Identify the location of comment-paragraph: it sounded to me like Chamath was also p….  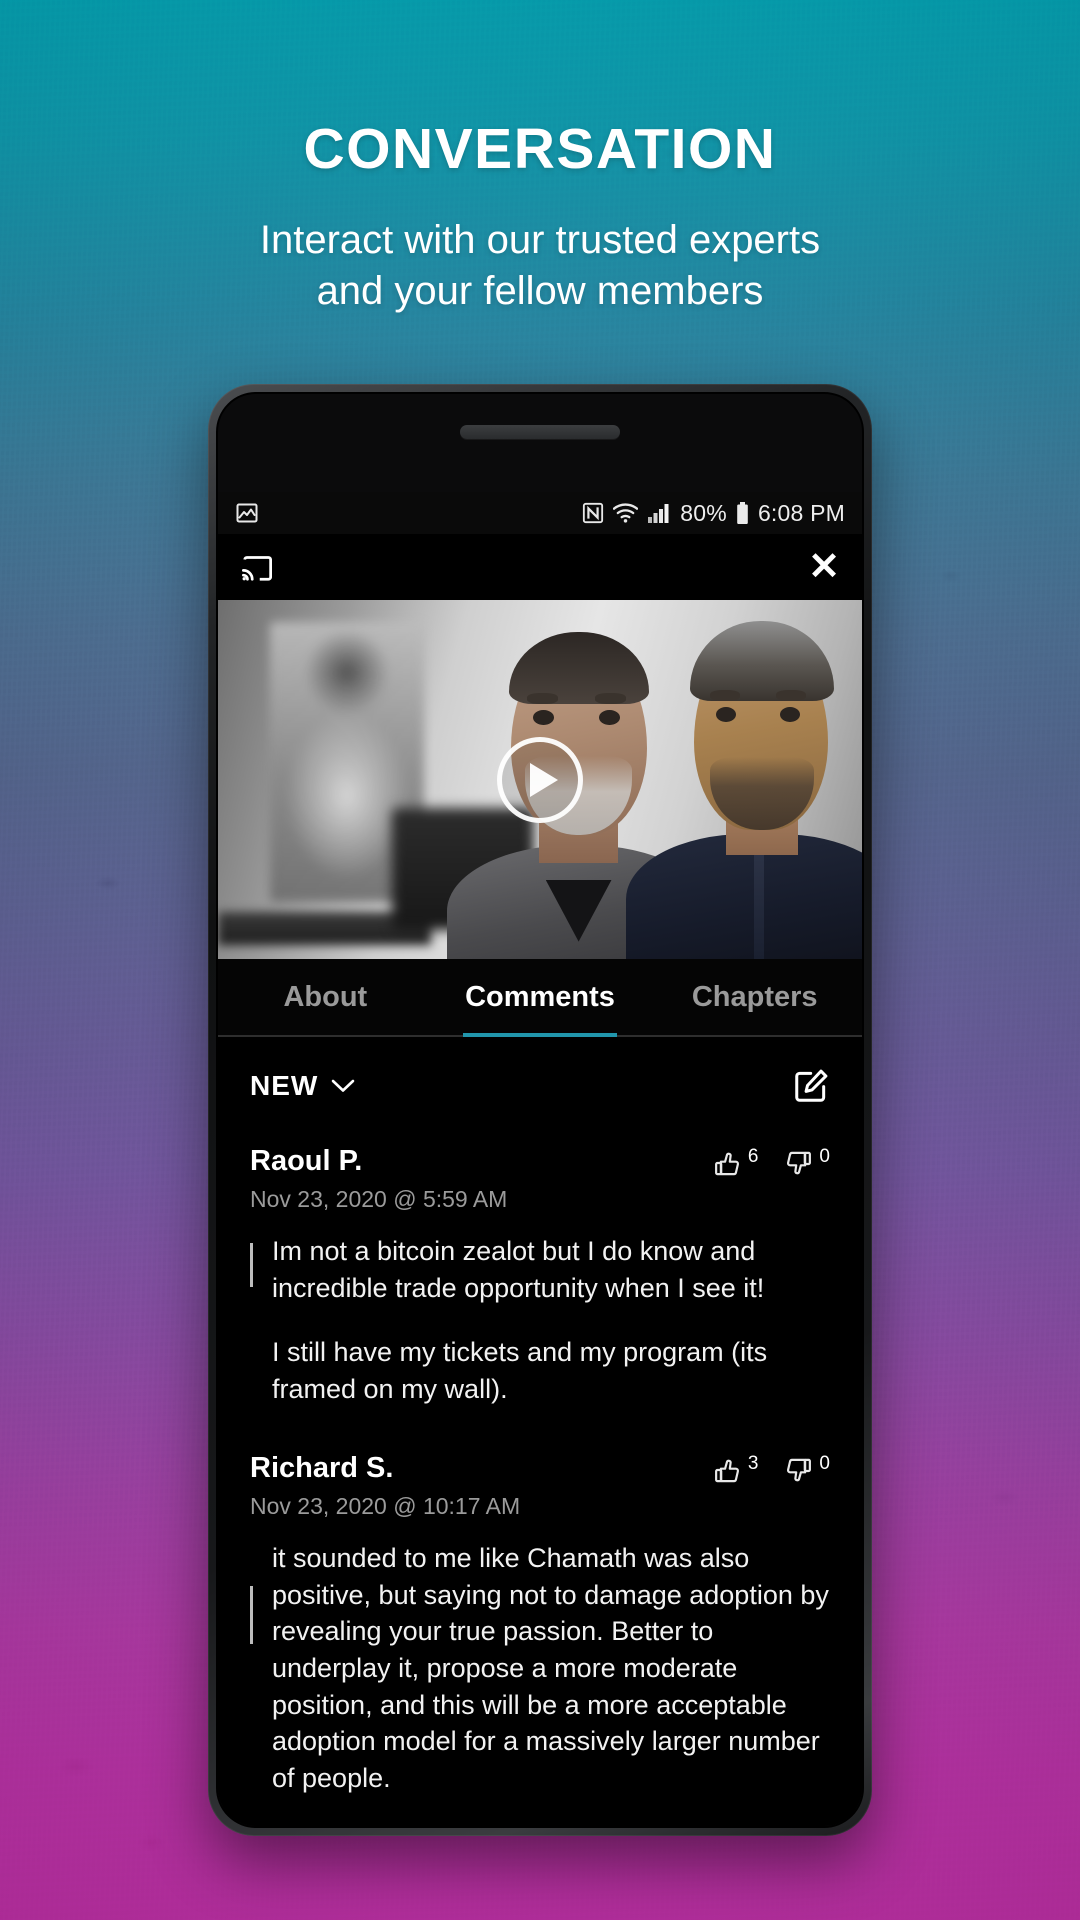
(550, 1668).